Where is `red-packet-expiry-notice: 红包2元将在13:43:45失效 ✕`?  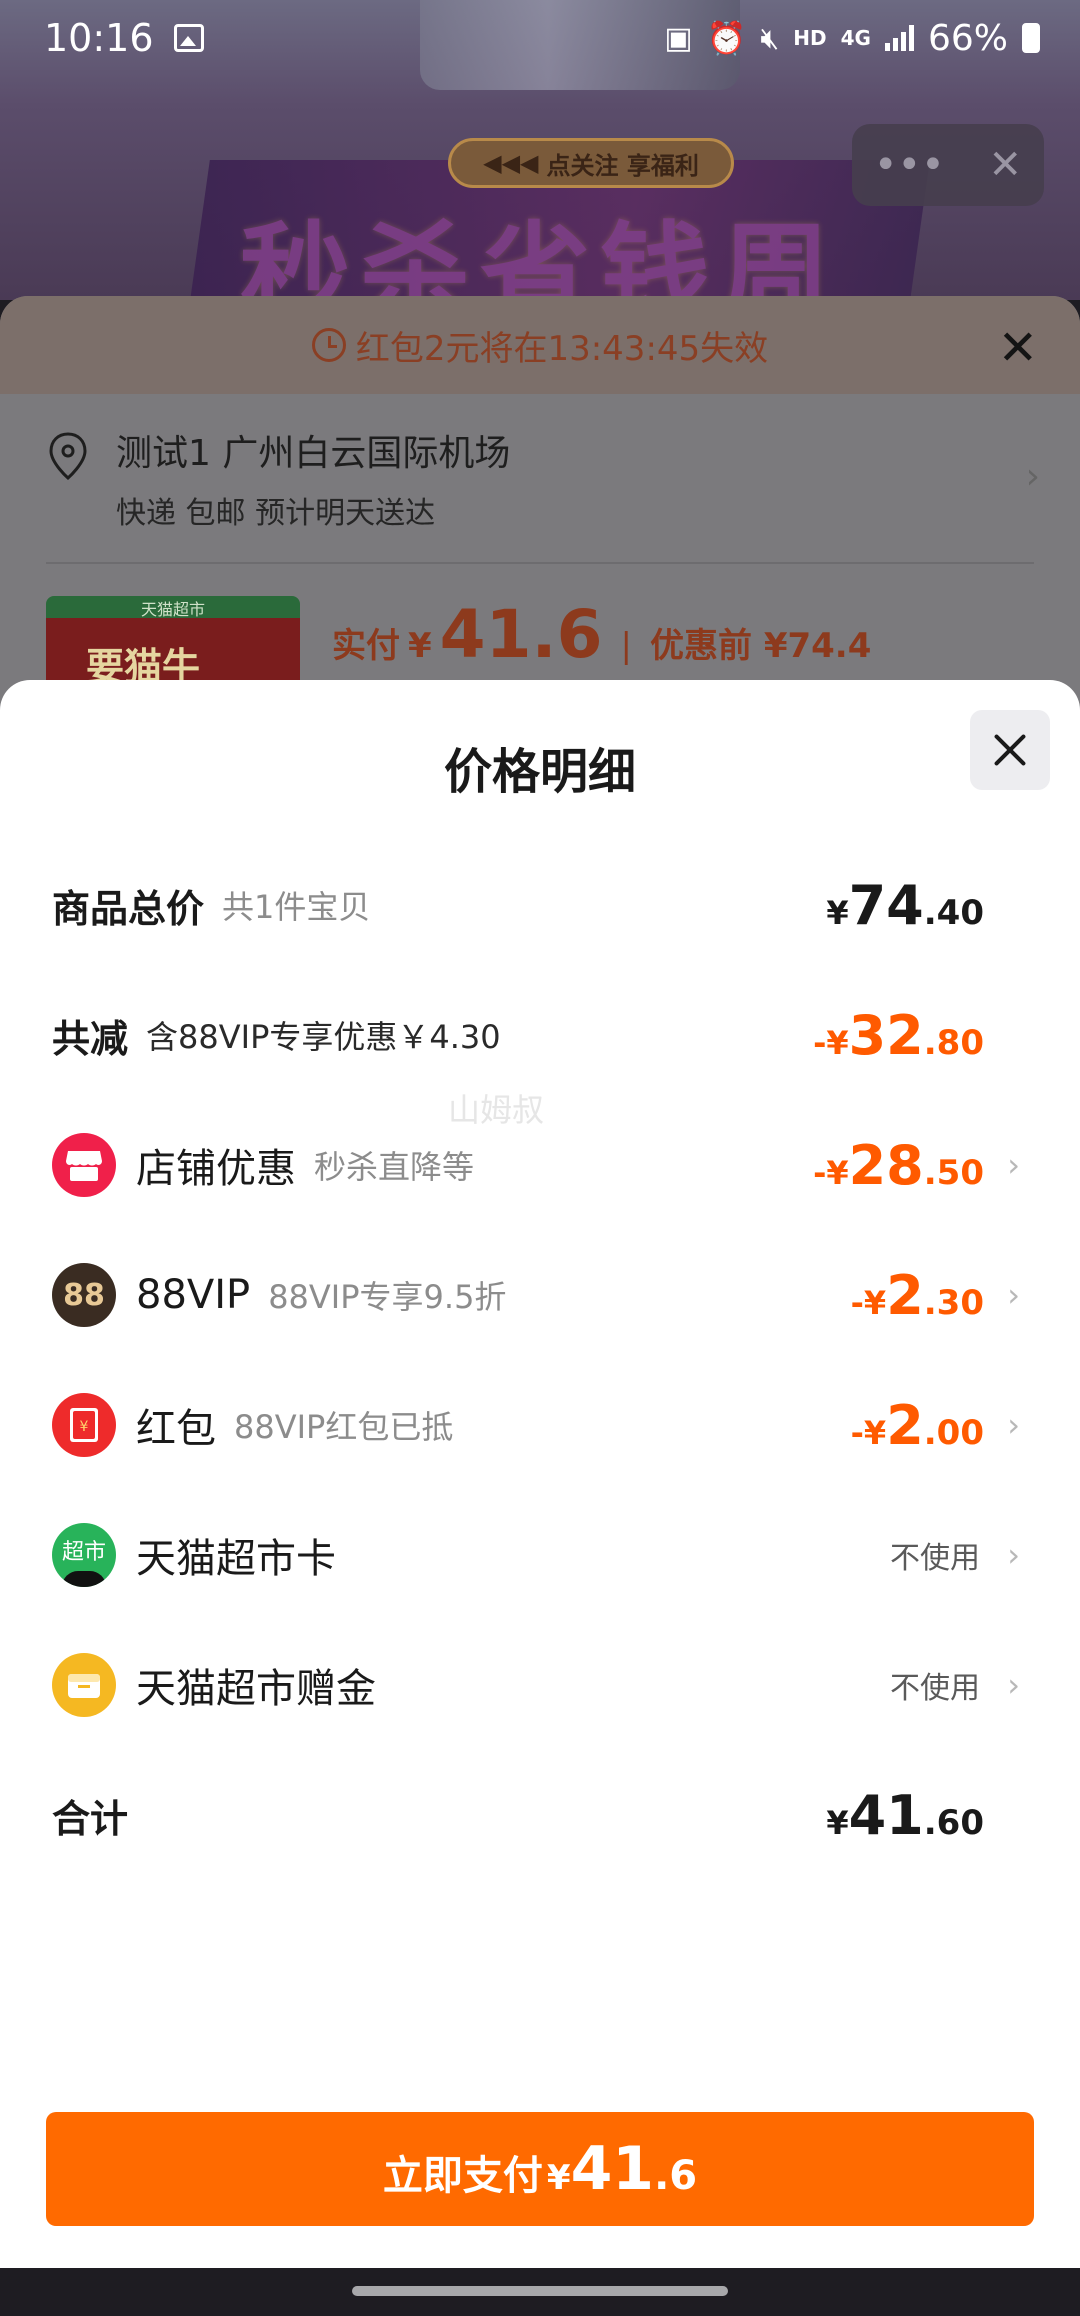 red-packet-expiry-notice: 红包2元将在13:43:45失效 ✕ is located at coordinates (540, 345).